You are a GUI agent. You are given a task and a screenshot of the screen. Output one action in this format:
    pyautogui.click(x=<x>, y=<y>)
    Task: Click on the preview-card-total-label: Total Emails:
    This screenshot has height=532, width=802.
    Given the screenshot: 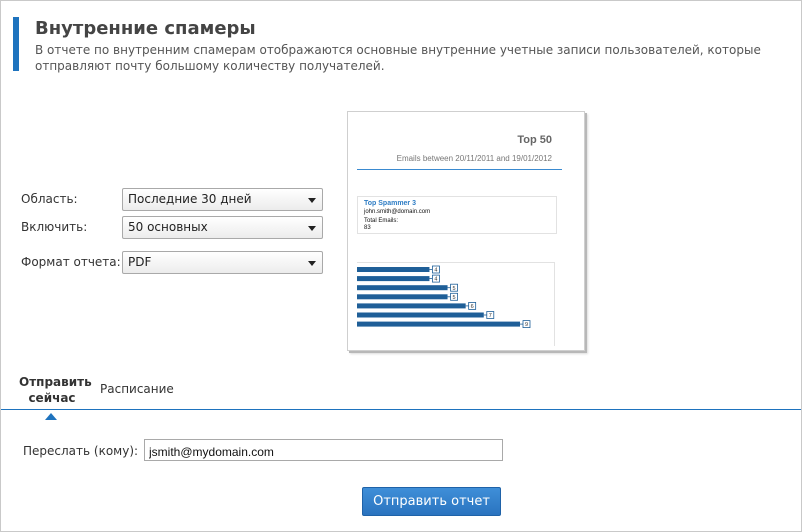 What is the action you would take?
    pyautogui.click(x=381, y=221)
    